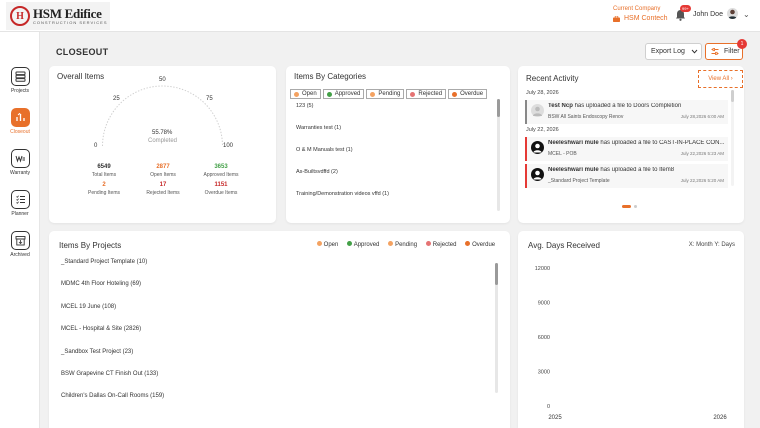 The width and height of the screenshot is (760, 428). Describe the element at coordinates (626, 206) in the screenshot. I see `carousel-dot-active` at that location.